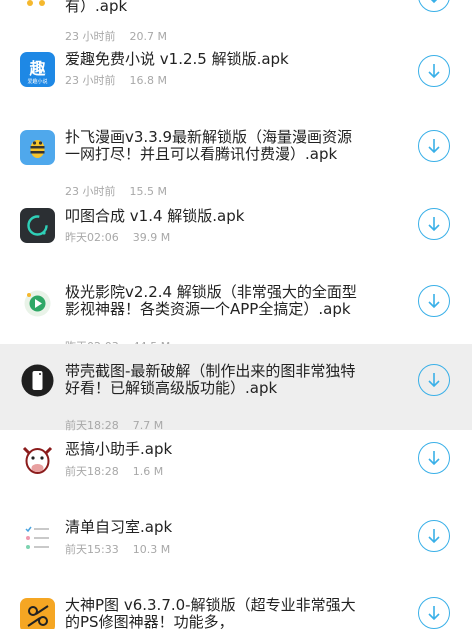 The image size is (472, 629). I want to click on aurora-video-icon, so click(37, 303).